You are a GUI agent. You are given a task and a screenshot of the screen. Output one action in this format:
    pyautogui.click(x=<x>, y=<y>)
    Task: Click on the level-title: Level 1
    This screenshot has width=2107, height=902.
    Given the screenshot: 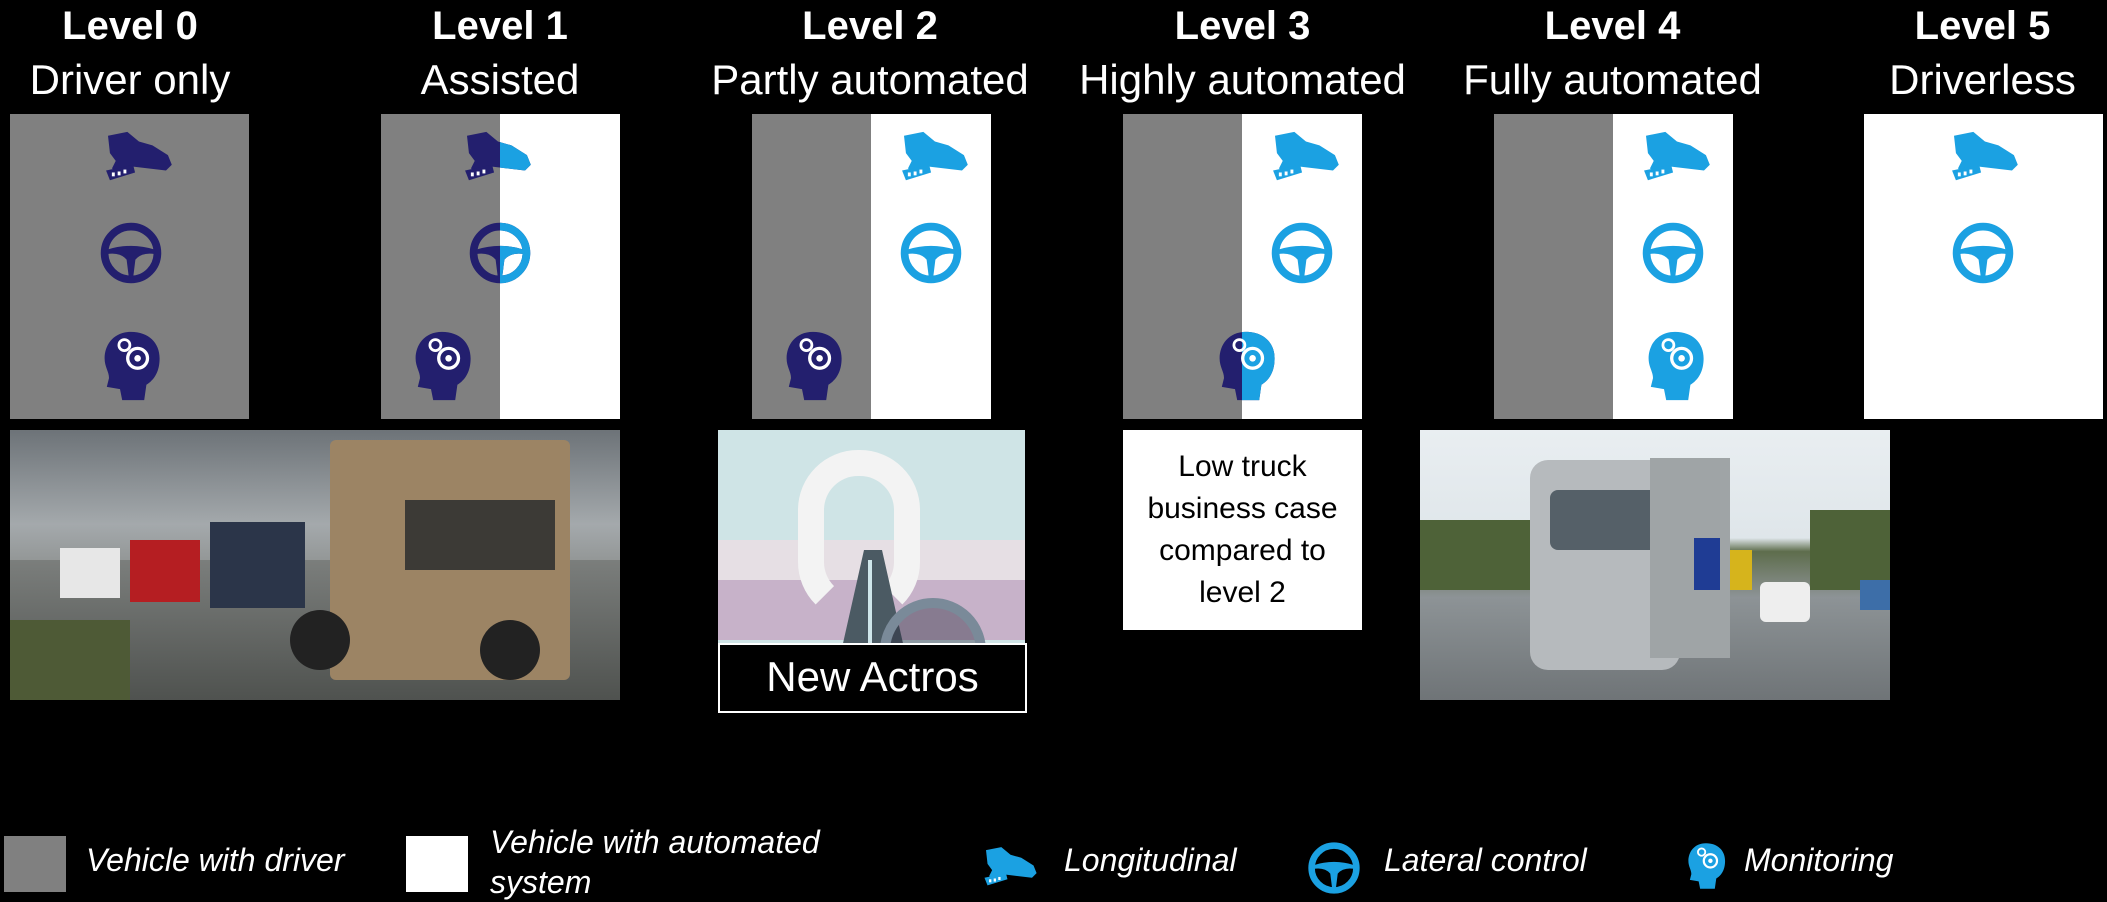 What is the action you would take?
    pyautogui.click(x=500, y=26)
    